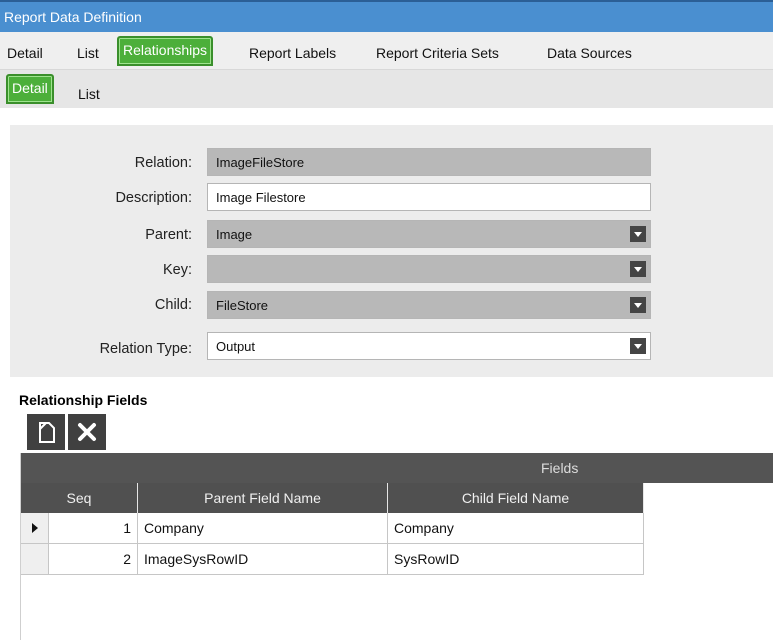  I want to click on child-dropdown: FileStore, so click(429, 305).